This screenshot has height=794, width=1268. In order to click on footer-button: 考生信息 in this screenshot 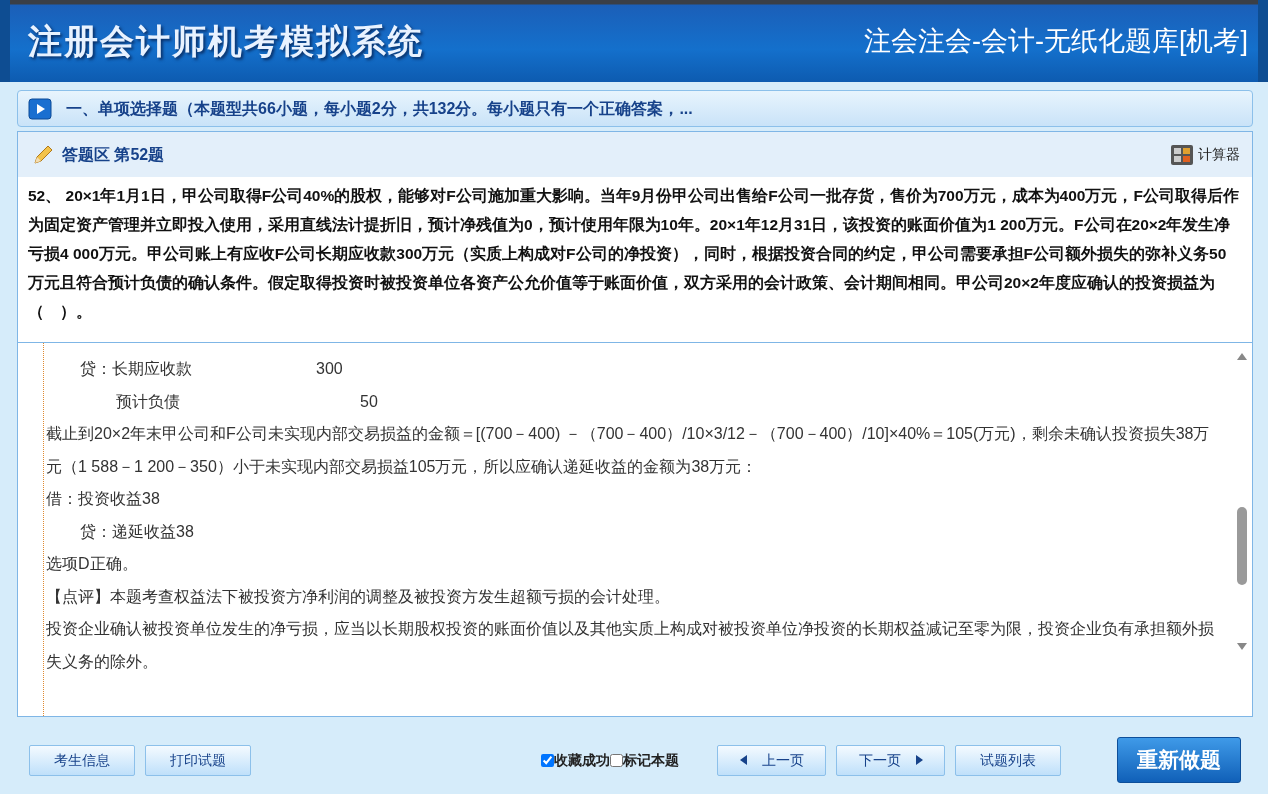, I will do `click(82, 760)`.